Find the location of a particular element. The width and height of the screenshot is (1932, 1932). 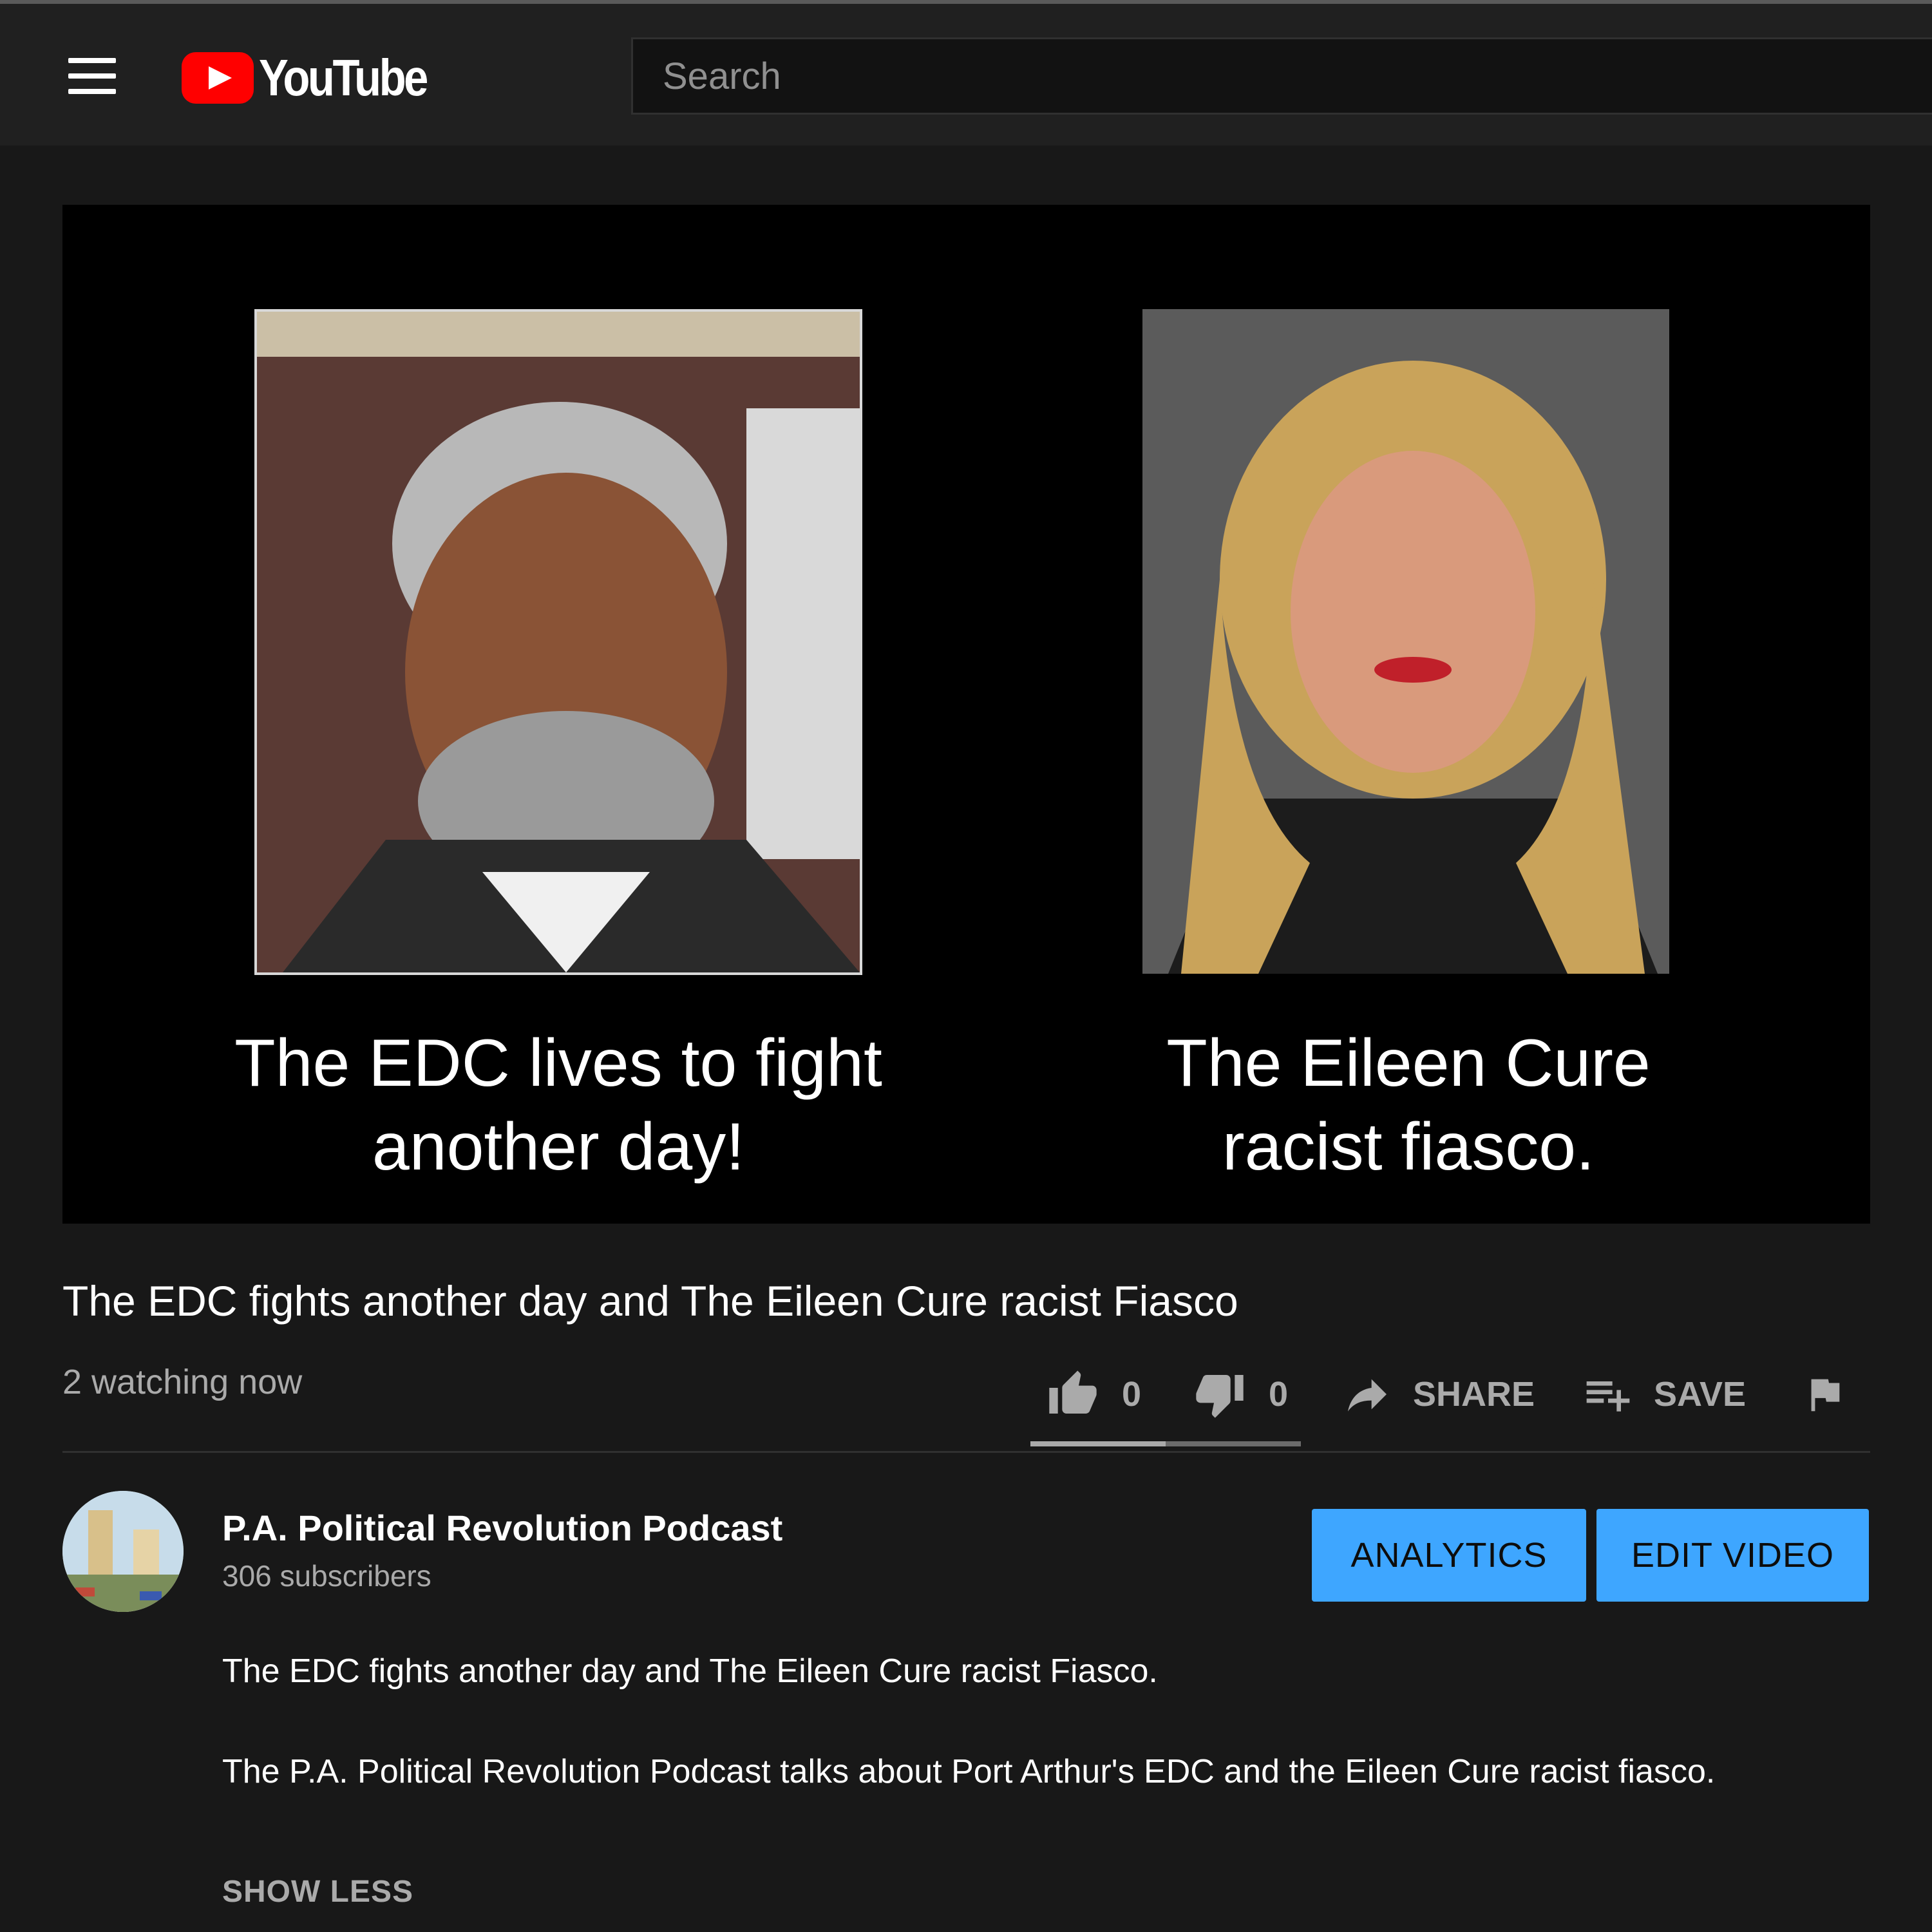

edit-video-button: EDIT VIDEO is located at coordinates (1733, 1556).